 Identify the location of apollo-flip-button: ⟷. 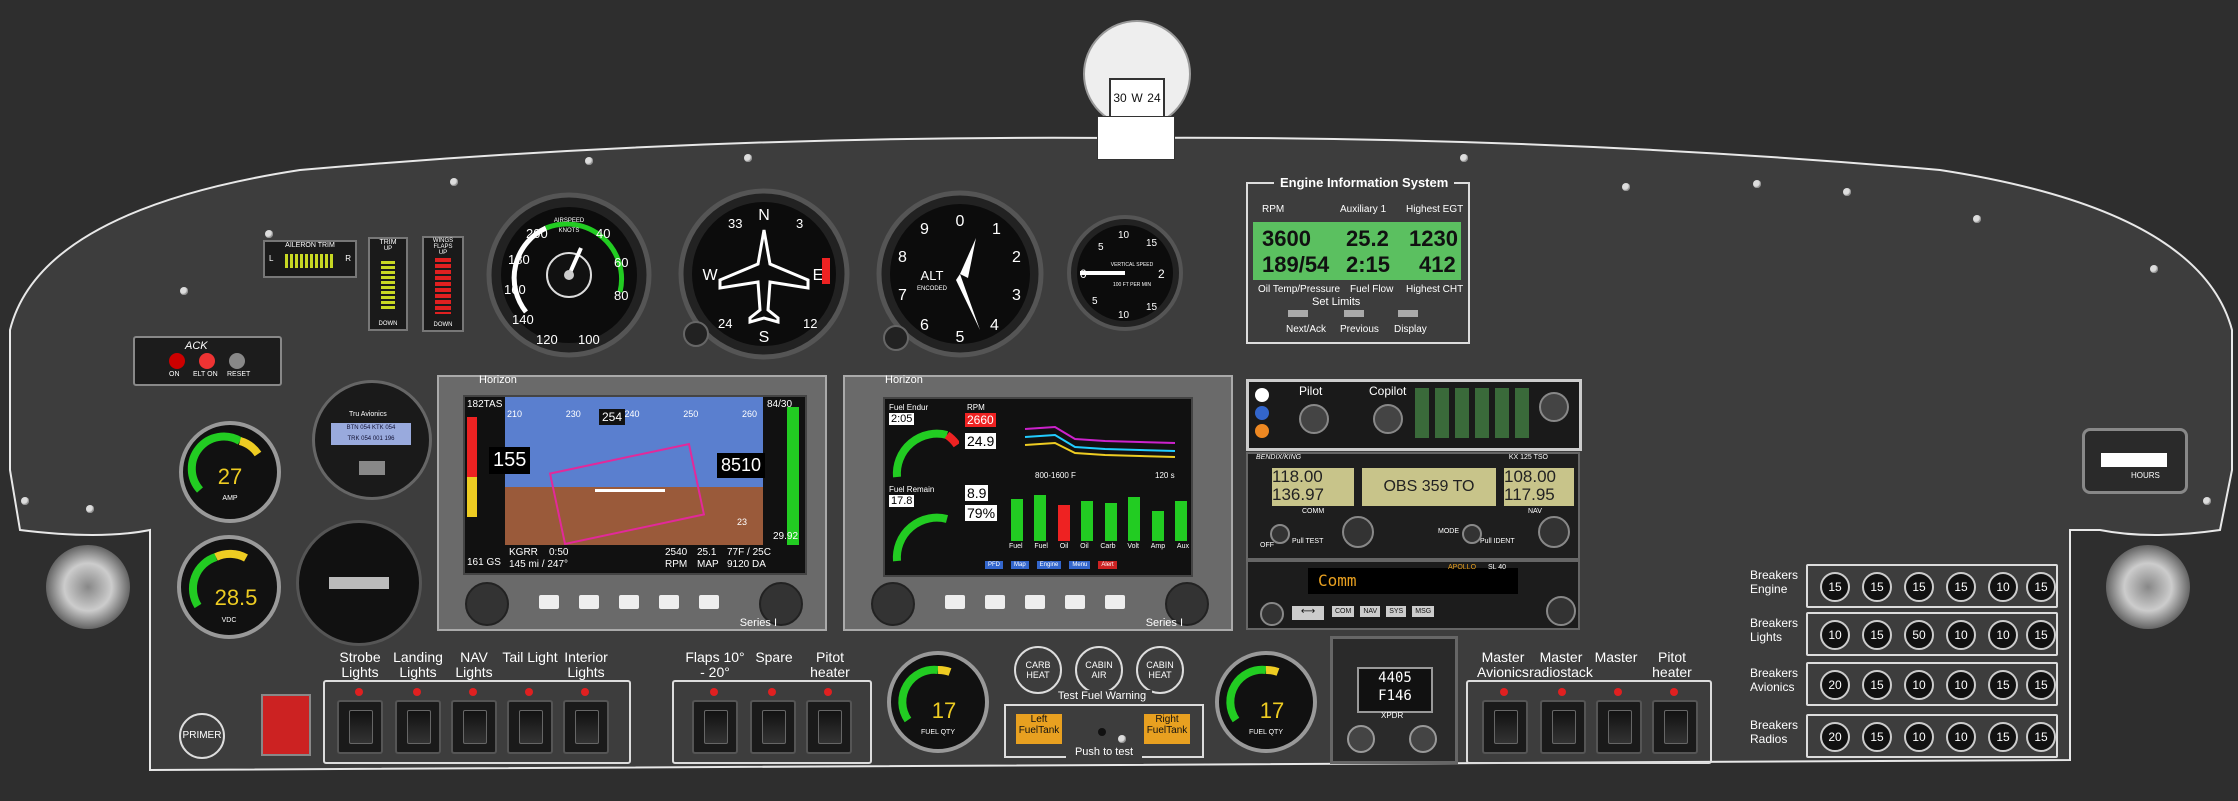
(1308, 613).